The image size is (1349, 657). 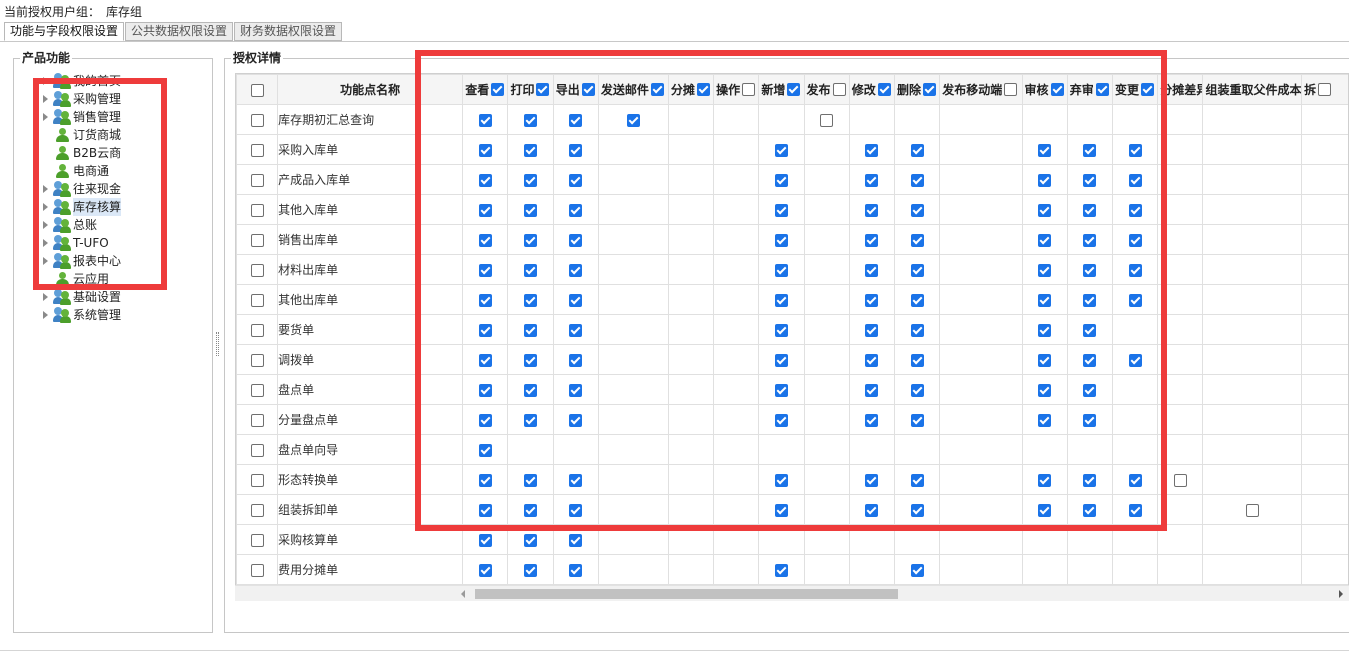 I want to click on scroll-left-arrow-icon, so click(x=463, y=594).